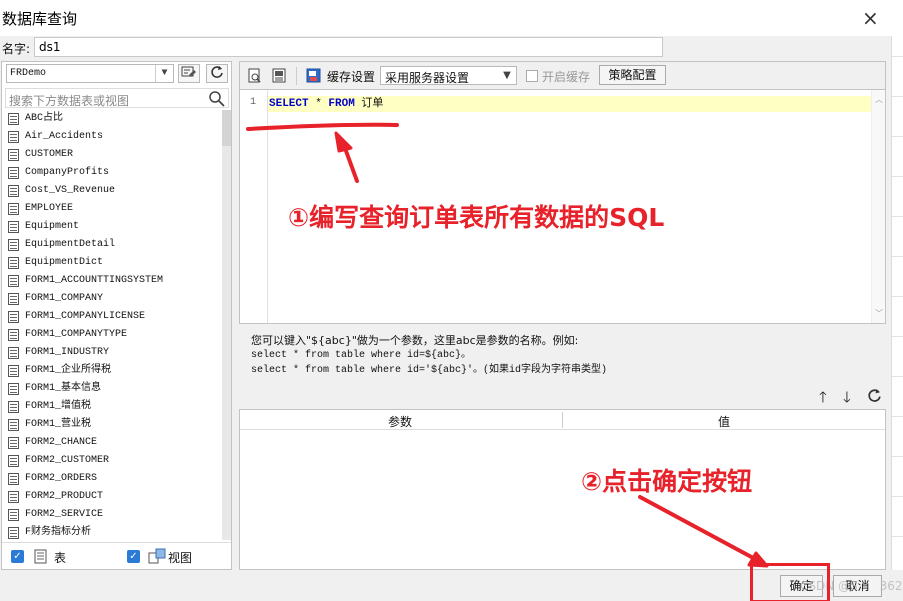 The width and height of the screenshot is (903, 601). Describe the element at coordinates (698, 528) in the screenshot. I see `annotation-arrow` at that location.